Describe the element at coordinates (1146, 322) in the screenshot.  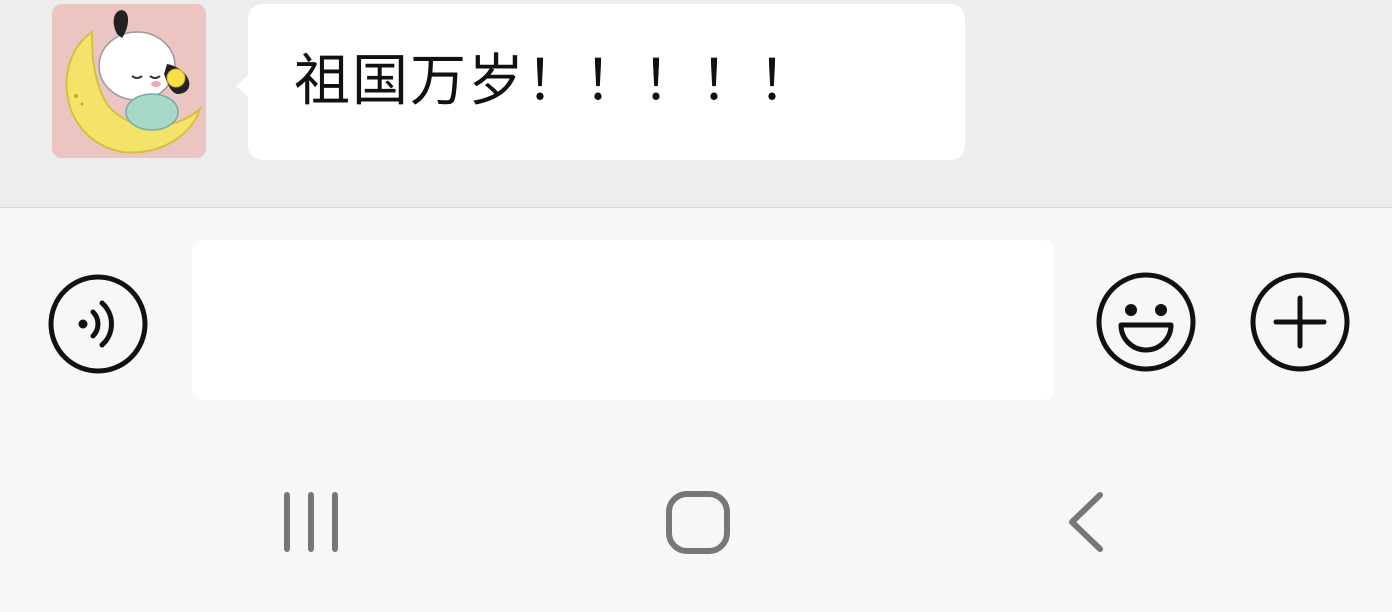
I see `emoji-icon` at that location.